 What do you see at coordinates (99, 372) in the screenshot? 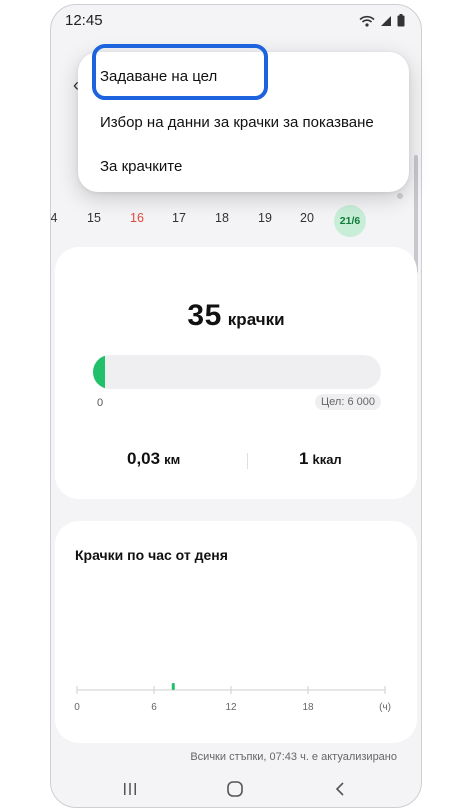
I see `steps-progress-fill` at bounding box center [99, 372].